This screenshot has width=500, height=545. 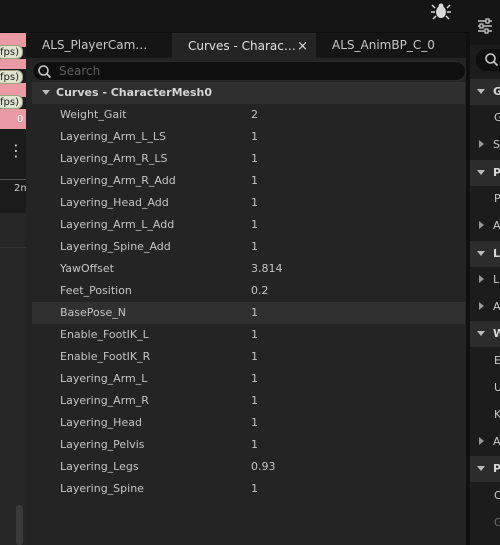 What do you see at coordinates (485, 199) in the screenshot?
I see `details-property: P` at bounding box center [485, 199].